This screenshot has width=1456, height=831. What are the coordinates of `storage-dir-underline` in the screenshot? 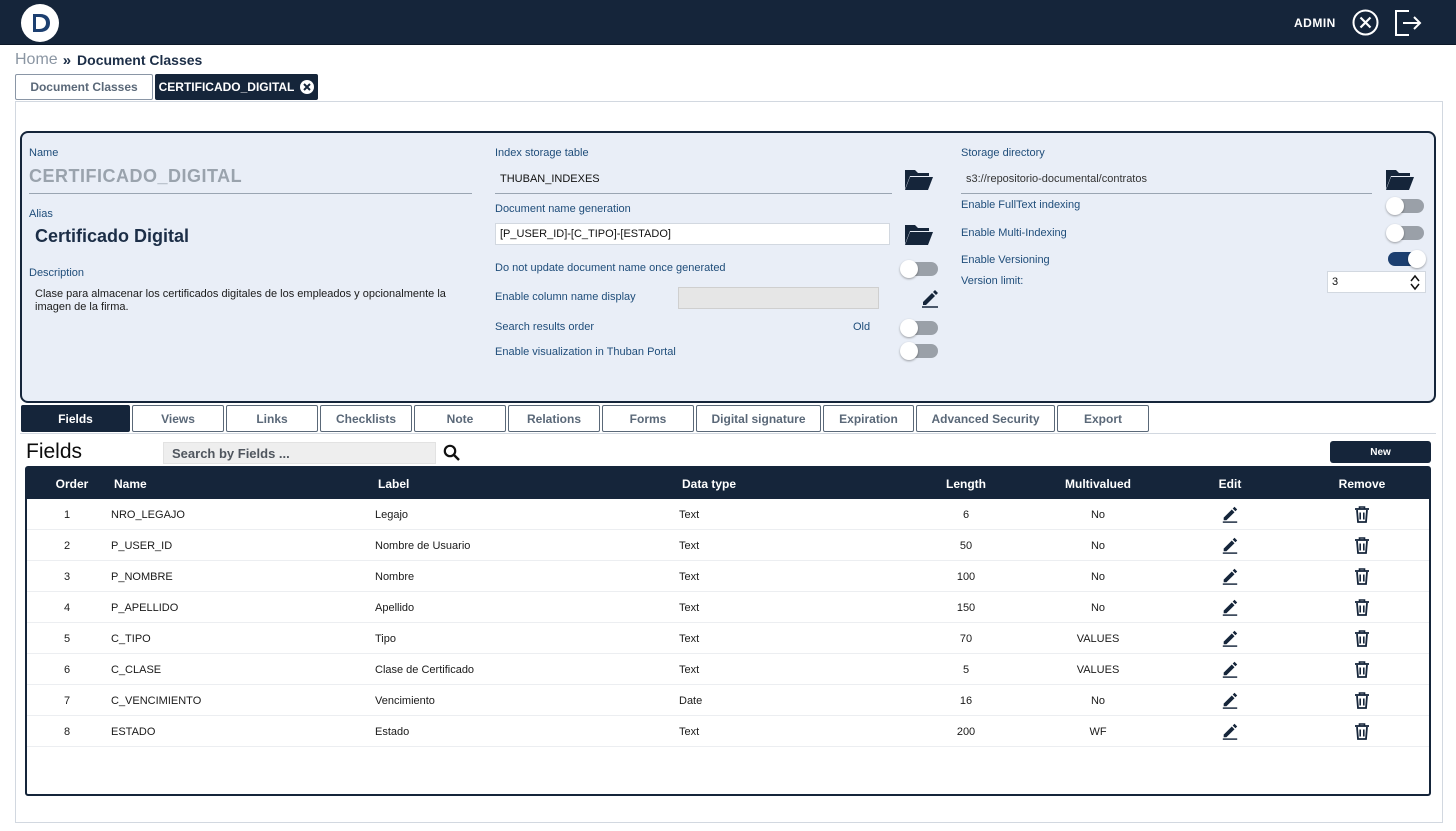 It's located at (1166, 193).